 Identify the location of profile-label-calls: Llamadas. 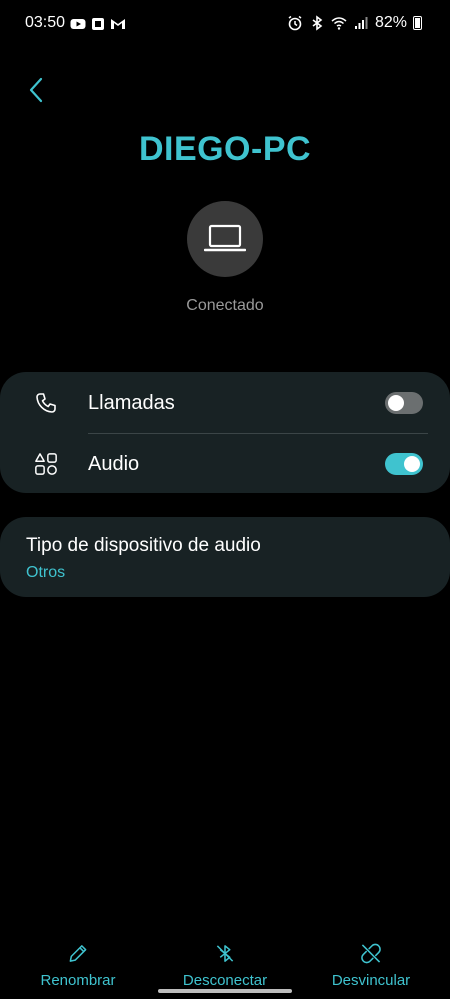
(131, 402).